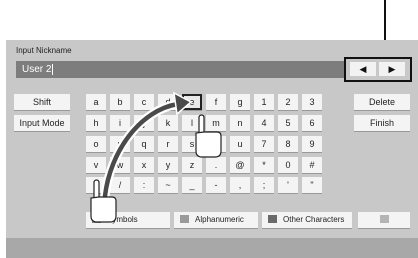  Describe the element at coordinates (208, 136) in the screenshot. I see `hand-pointer-end-icon` at that location.